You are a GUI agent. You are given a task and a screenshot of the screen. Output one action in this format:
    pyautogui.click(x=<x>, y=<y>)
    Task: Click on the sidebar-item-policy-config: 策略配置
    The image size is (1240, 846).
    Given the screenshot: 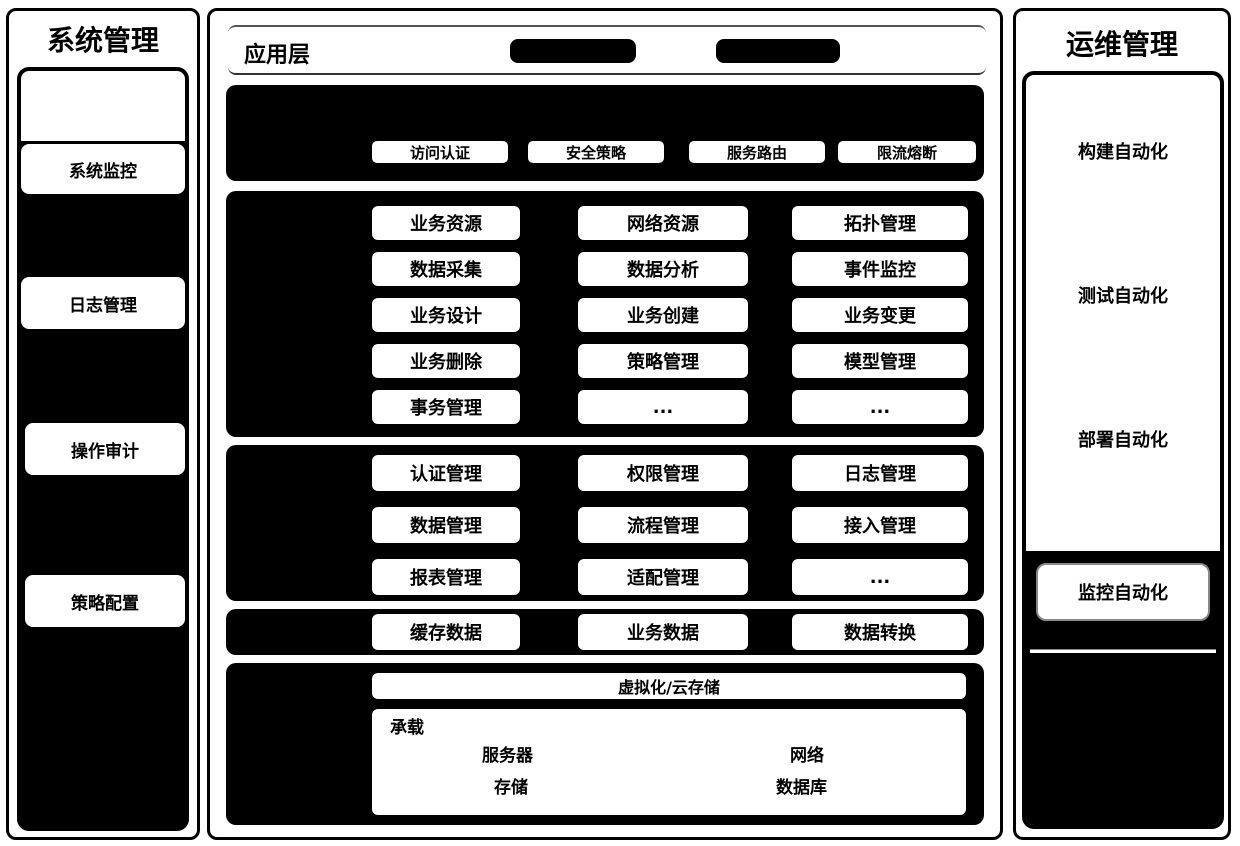 What is the action you would take?
    pyautogui.click(x=105, y=601)
    